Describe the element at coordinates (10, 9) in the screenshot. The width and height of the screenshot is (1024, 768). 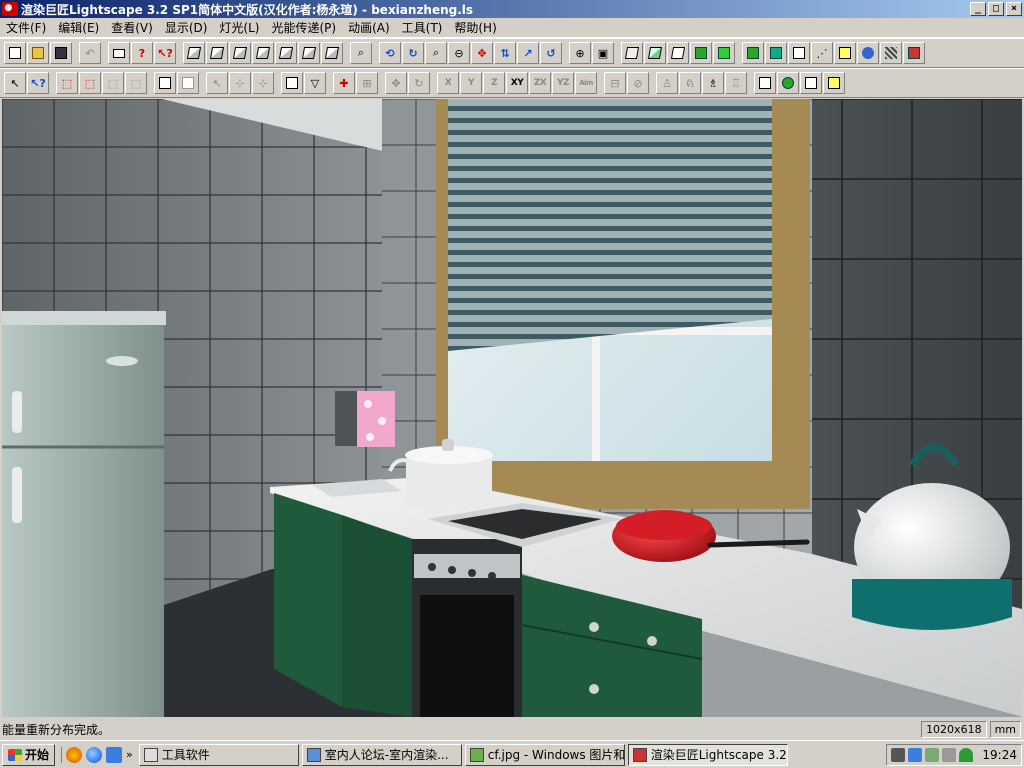
I see `app-icon` at that location.